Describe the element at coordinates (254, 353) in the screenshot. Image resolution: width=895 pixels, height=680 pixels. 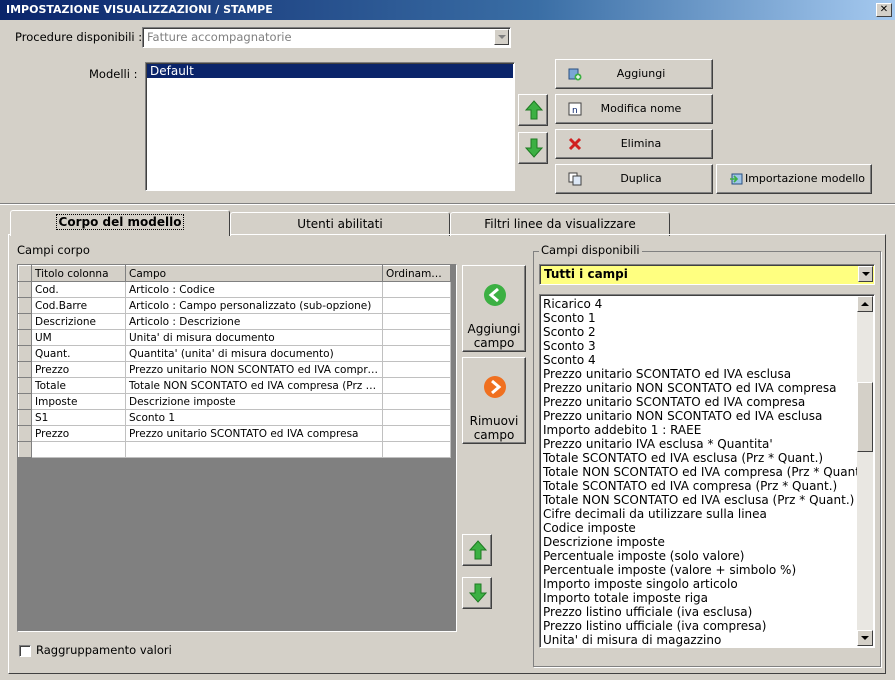
I see `table-cell: Quantita' (unita' di misura documento)` at that location.